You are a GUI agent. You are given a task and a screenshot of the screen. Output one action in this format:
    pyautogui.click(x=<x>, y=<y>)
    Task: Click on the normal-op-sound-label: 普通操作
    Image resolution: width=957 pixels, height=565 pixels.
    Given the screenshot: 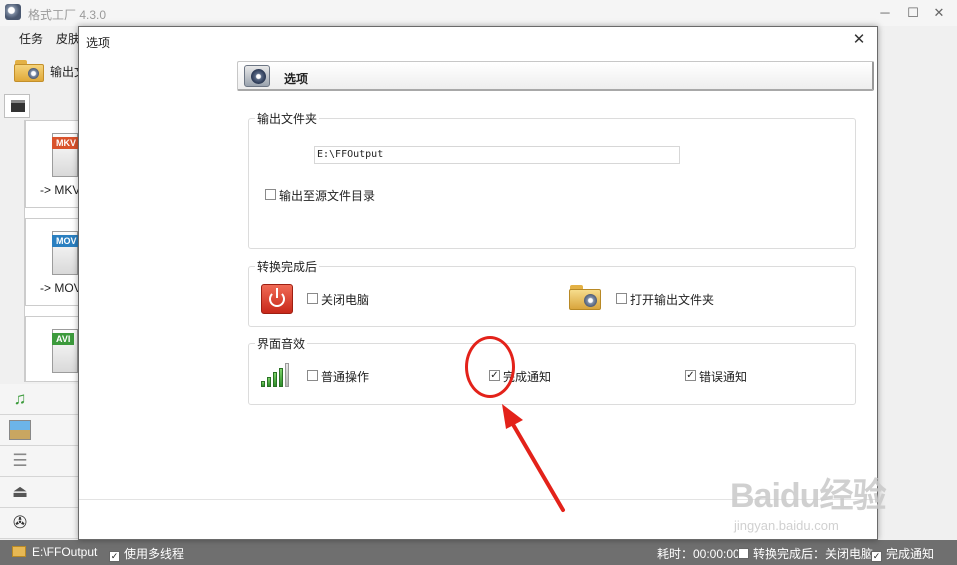 What is the action you would take?
    pyautogui.click(x=345, y=377)
    